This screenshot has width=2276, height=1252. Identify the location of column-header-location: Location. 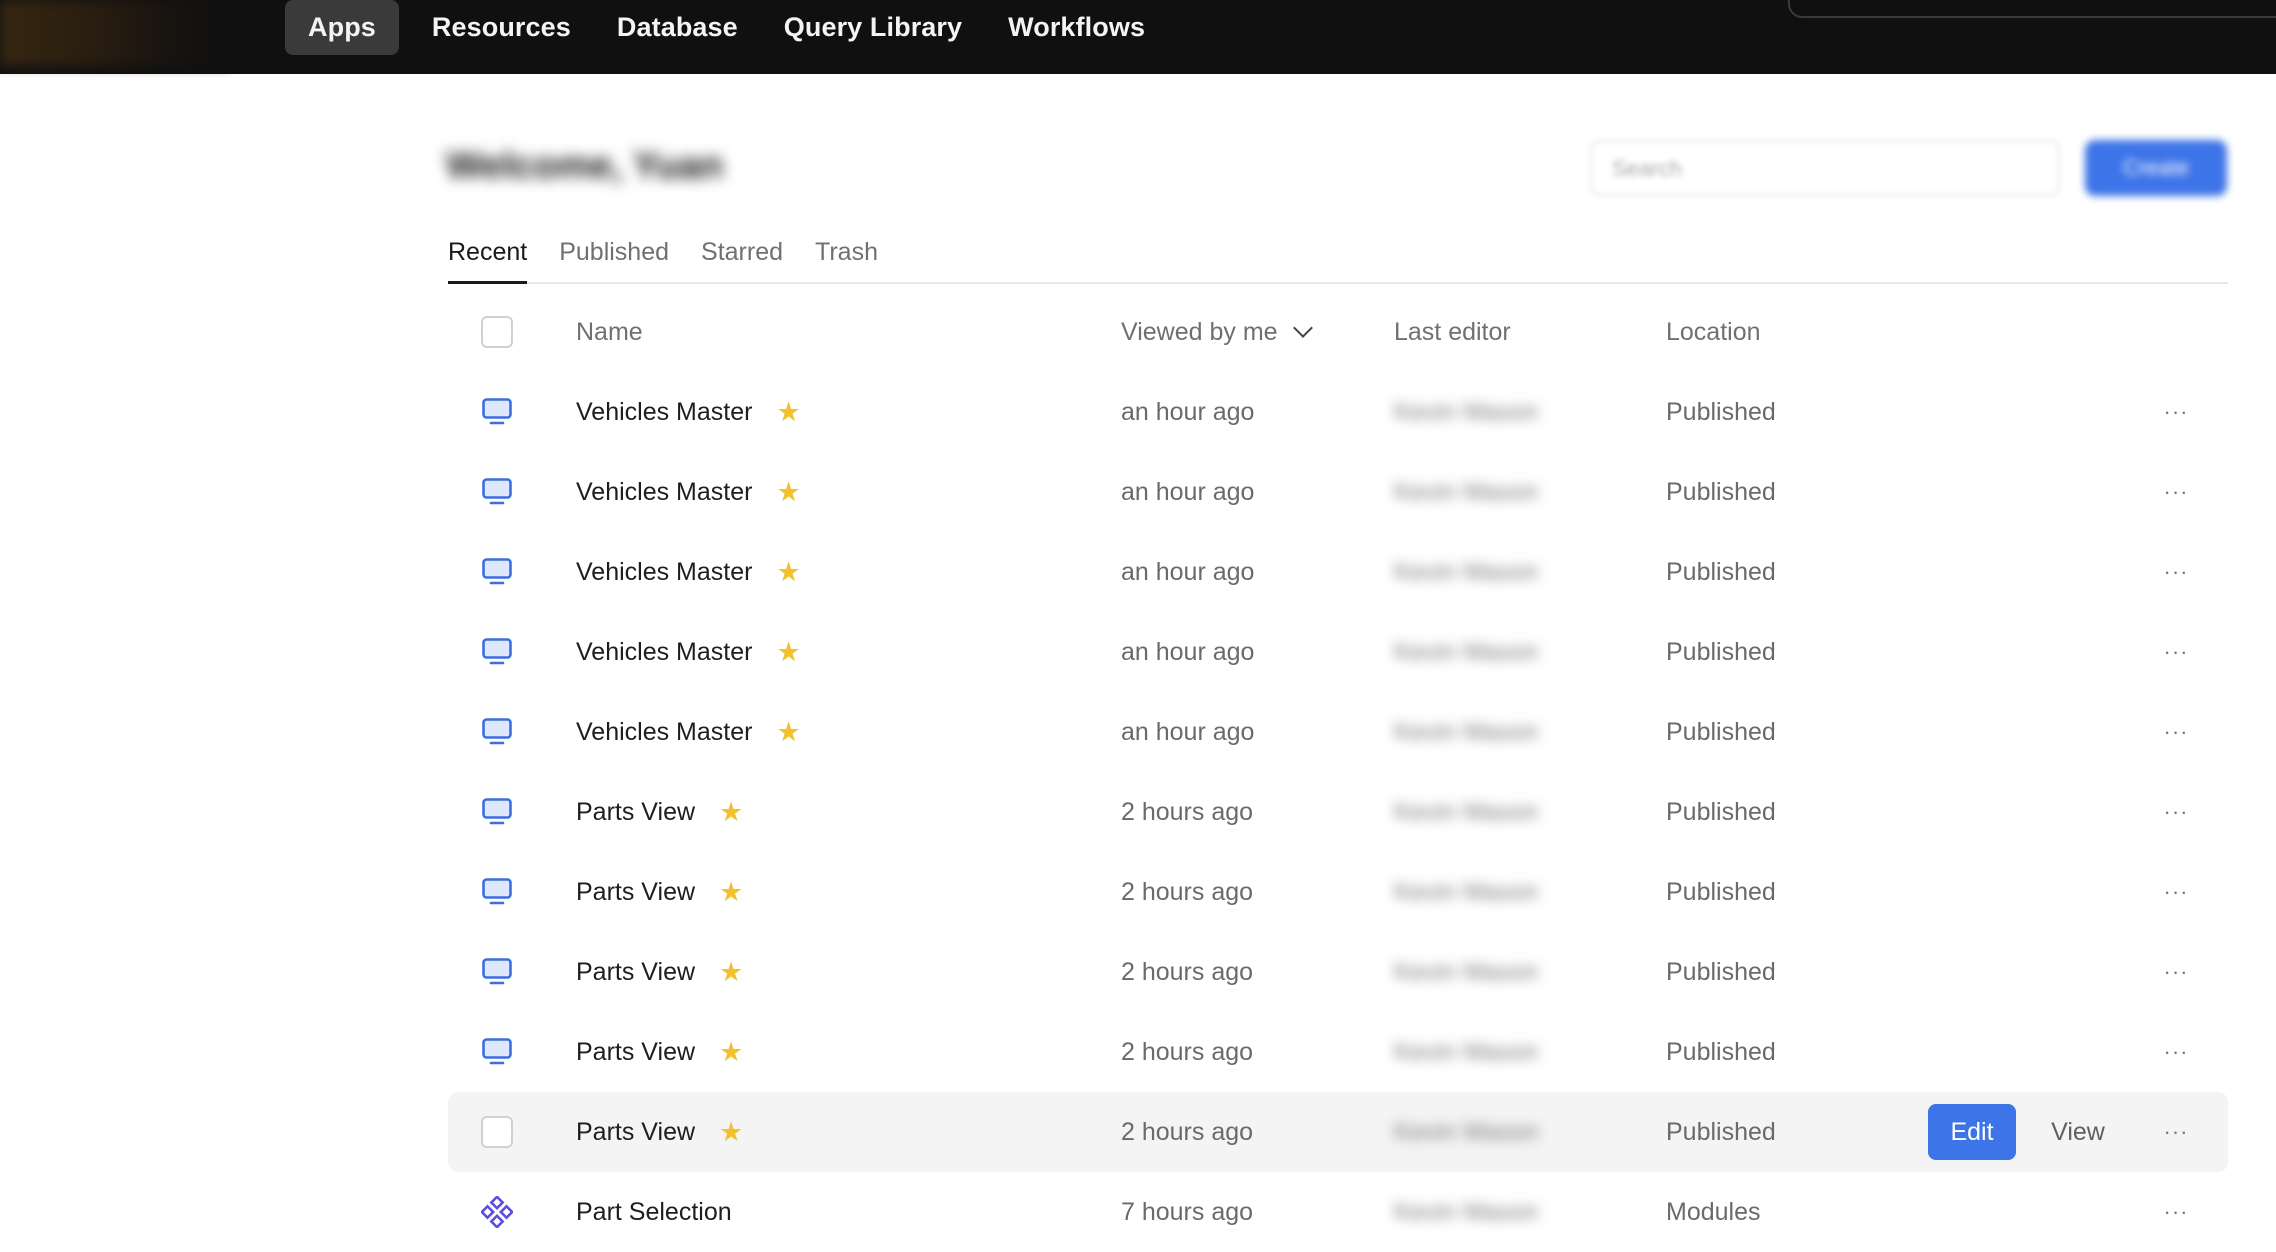
(1713, 332).